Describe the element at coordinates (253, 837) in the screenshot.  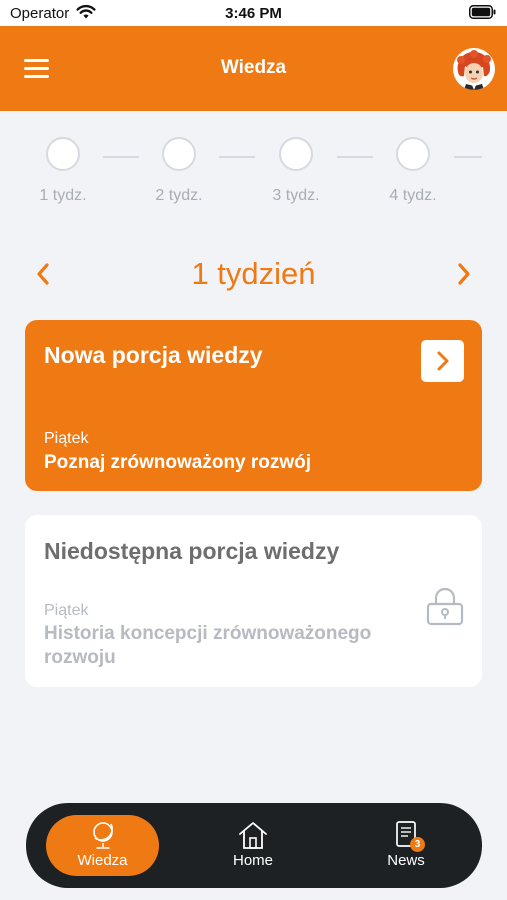
I see `house-icon` at that location.